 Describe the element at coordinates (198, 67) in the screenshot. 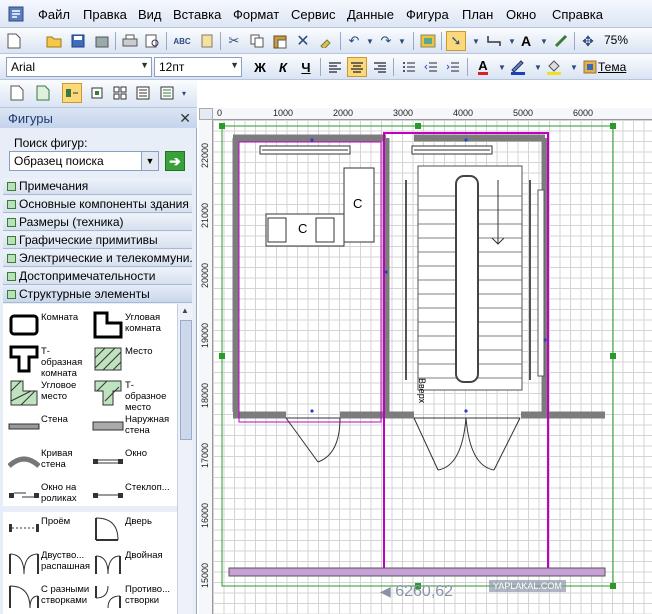

I see `font-size-combo: 12пт ▼` at that location.